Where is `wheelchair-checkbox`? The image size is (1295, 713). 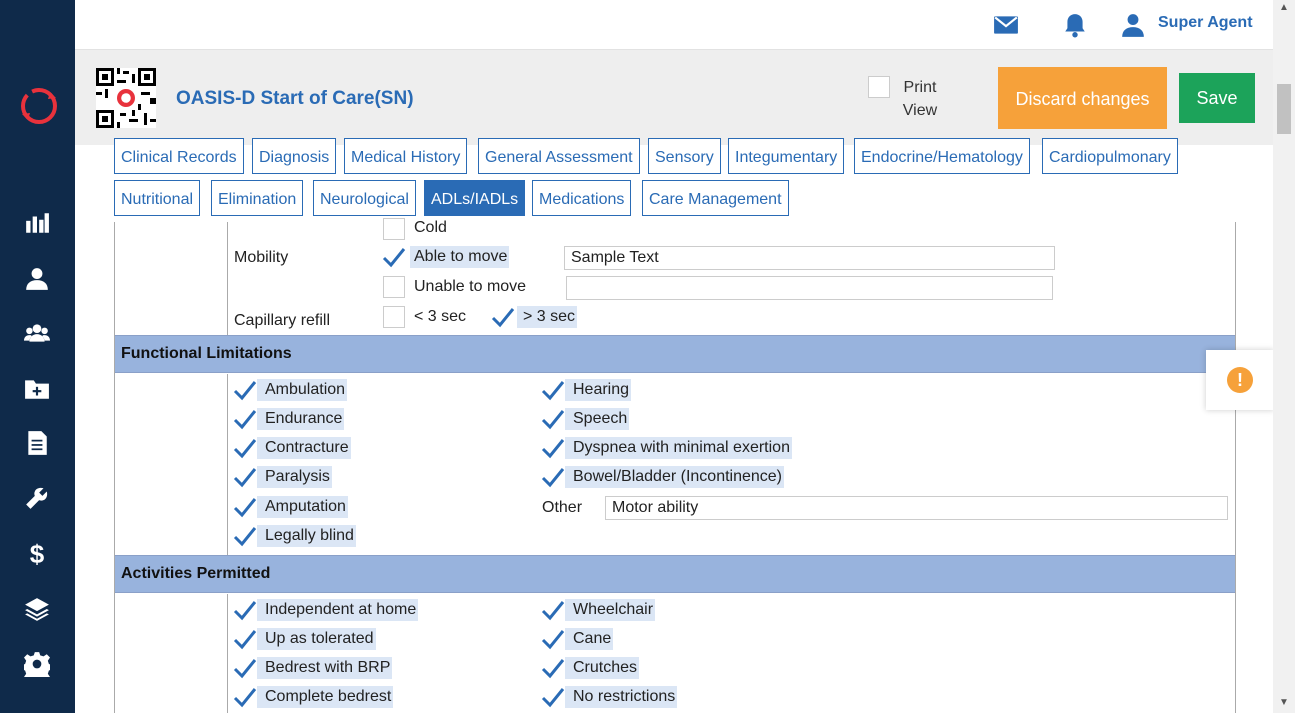
wheelchair-checkbox is located at coordinates (553, 610).